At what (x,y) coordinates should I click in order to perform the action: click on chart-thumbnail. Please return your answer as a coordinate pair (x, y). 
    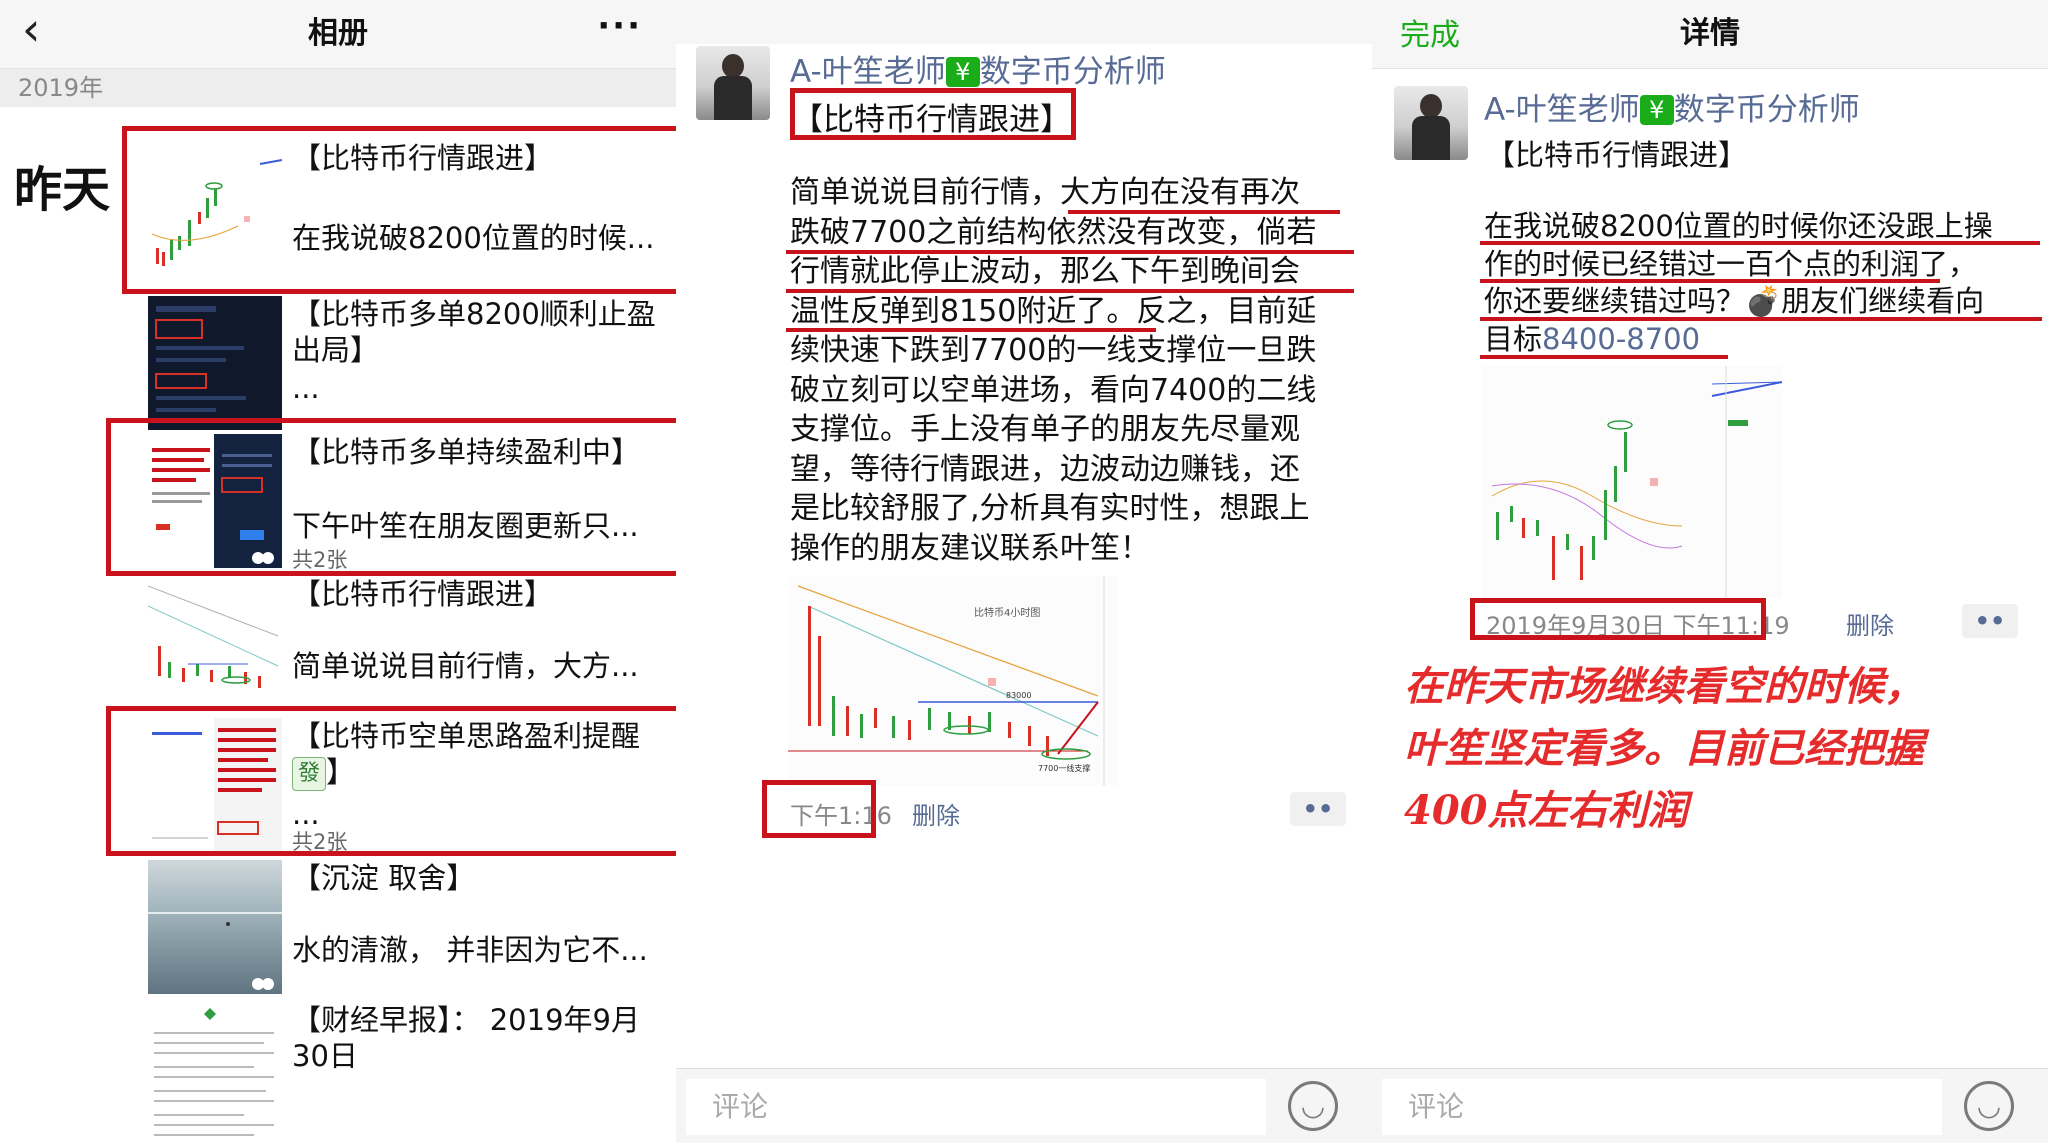
    Looking at the image, I should click on (215, 643).